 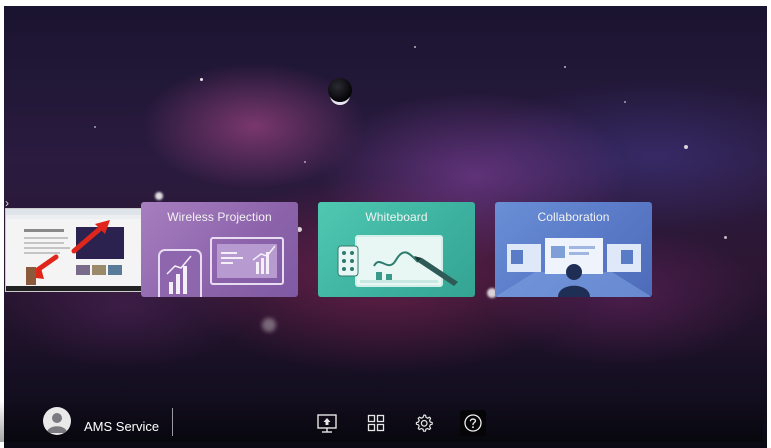 What do you see at coordinates (396, 217) in the screenshot?
I see `whiteboard-label: Whiteboard` at bounding box center [396, 217].